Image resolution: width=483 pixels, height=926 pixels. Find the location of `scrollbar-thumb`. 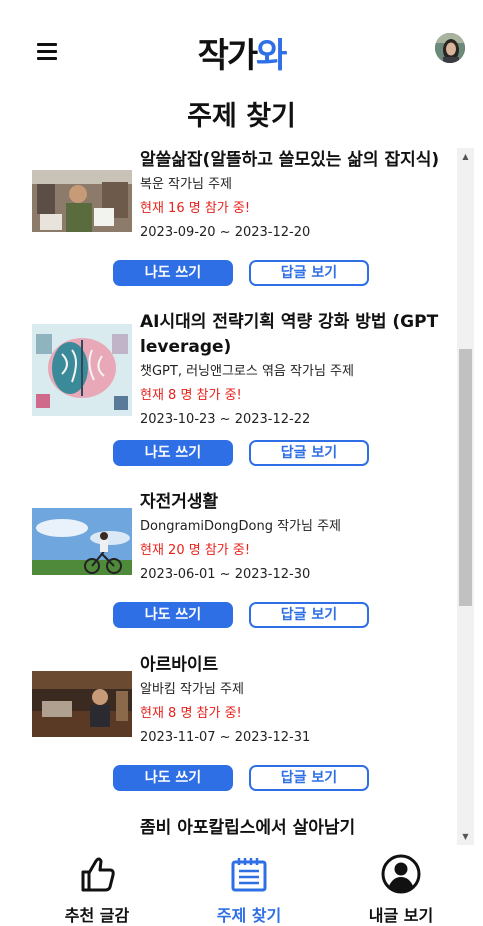

scrollbar-thumb is located at coordinates (465, 477).